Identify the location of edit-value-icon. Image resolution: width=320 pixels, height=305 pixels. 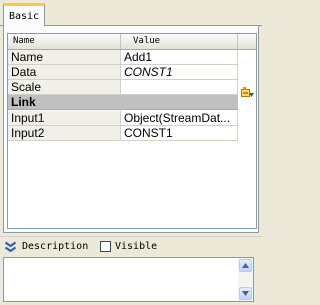
(248, 92).